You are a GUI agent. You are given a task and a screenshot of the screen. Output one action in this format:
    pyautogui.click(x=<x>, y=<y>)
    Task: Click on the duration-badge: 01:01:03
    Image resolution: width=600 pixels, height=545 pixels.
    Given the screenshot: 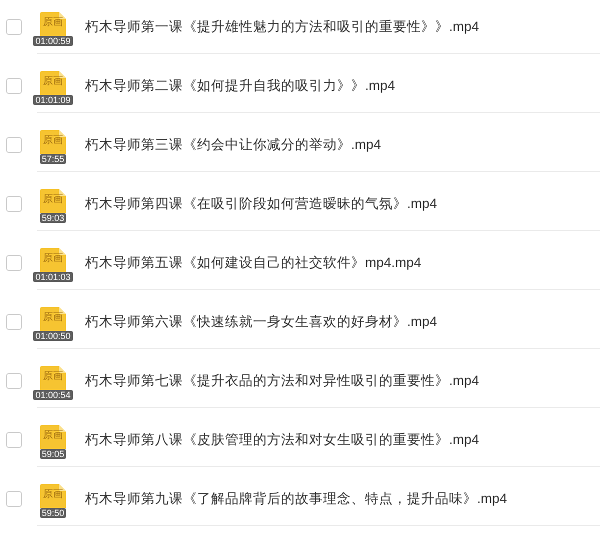 What is the action you would take?
    pyautogui.click(x=53, y=277)
    